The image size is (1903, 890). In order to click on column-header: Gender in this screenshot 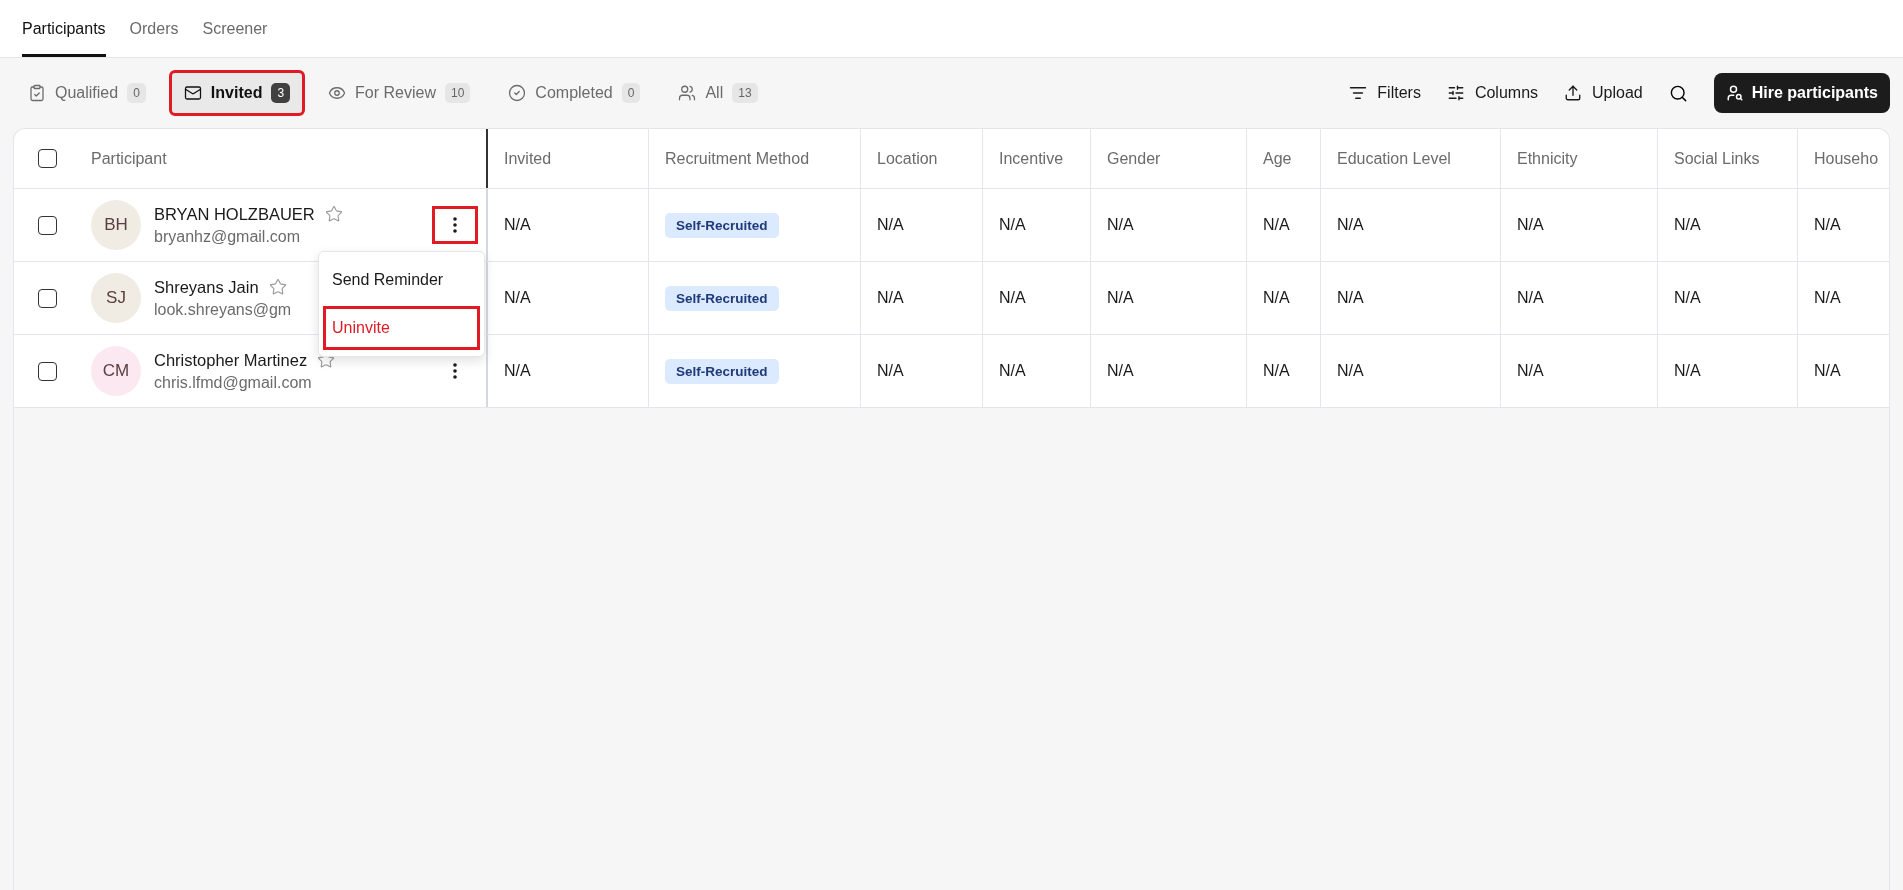, I will do `click(1134, 158)`.